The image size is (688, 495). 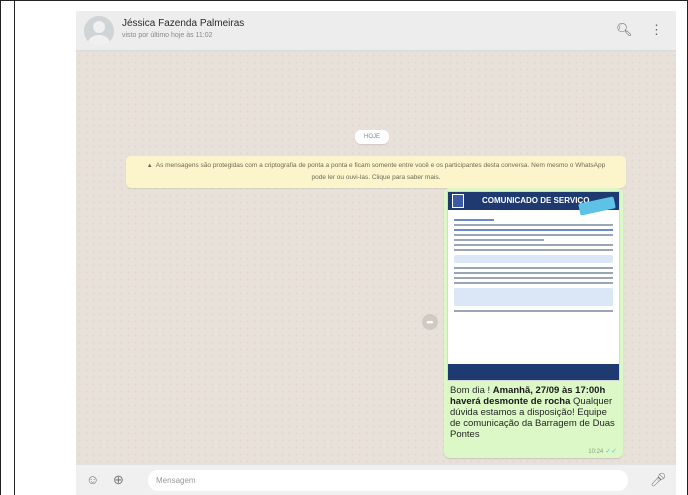 I want to click on avatar, so click(x=99, y=31).